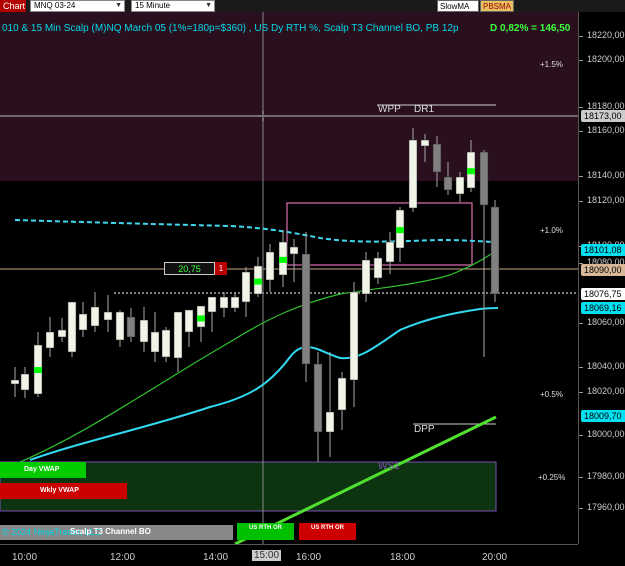 The image size is (625, 566). Describe the element at coordinates (216, 557) in the screenshot. I see `time-tick: 14:00` at that location.